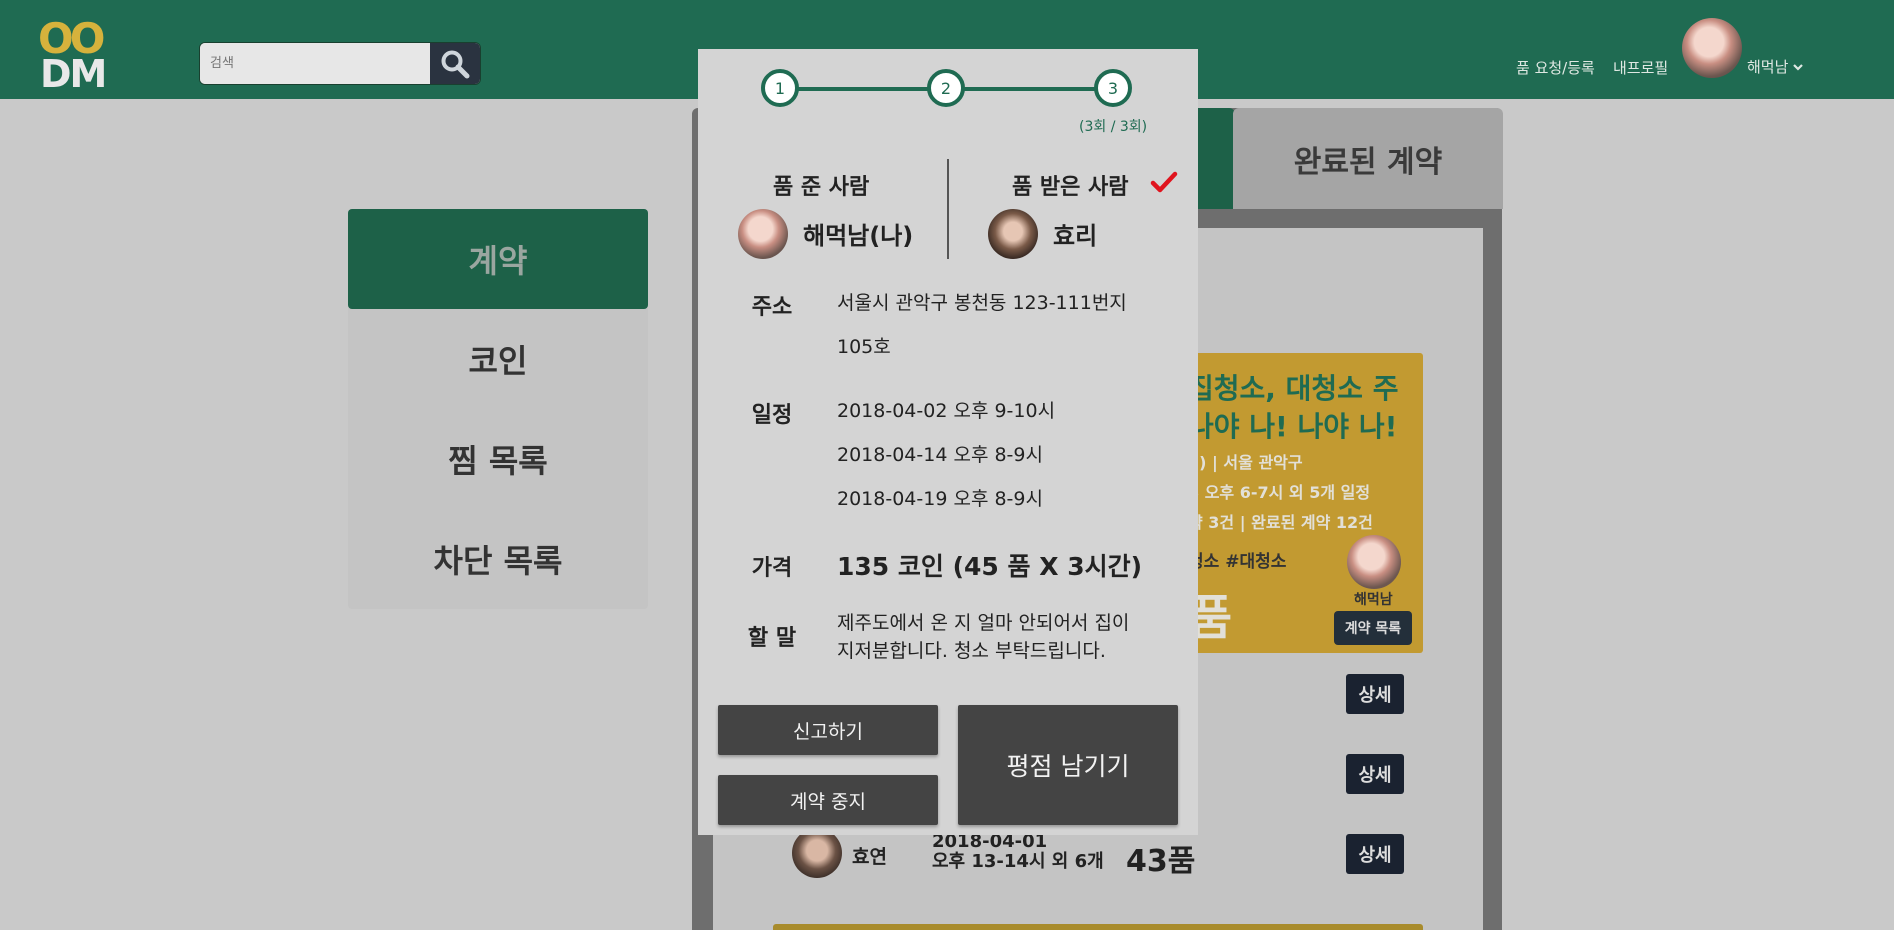  Describe the element at coordinates (1161, 861) in the screenshot. I see `list-row-price: 43품` at that location.